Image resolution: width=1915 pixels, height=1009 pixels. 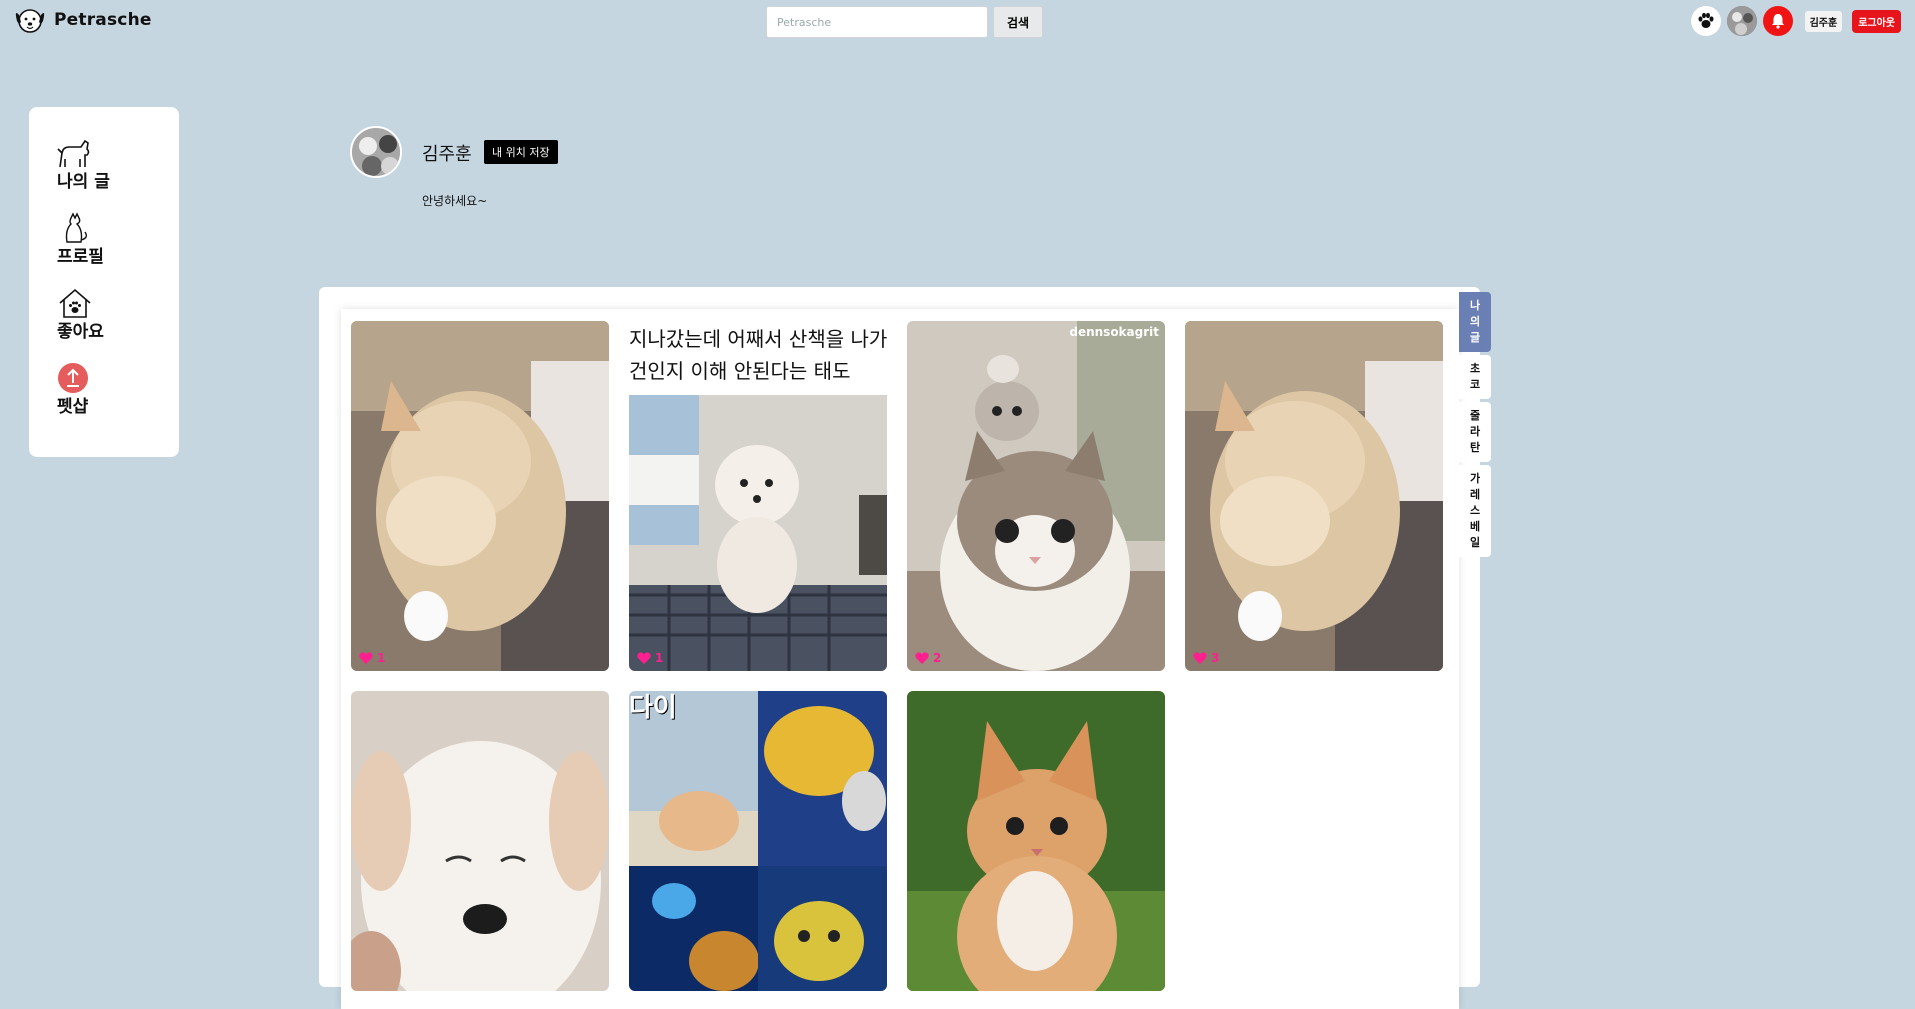 I want to click on sidebar-item-my-posts: 나의 글, so click(x=118, y=174).